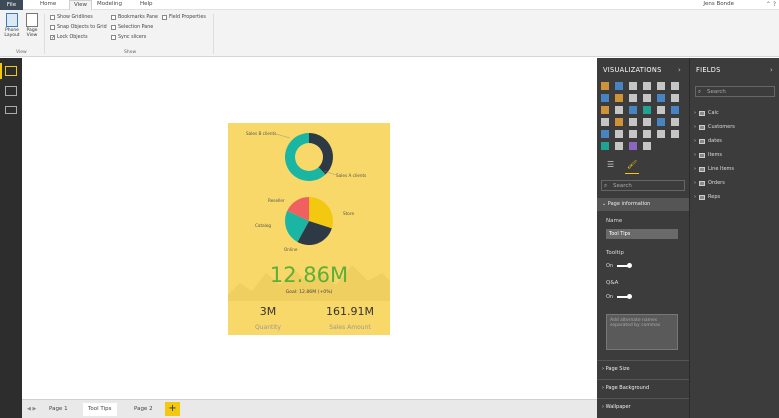  I want to click on donut-hole, so click(309, 157).